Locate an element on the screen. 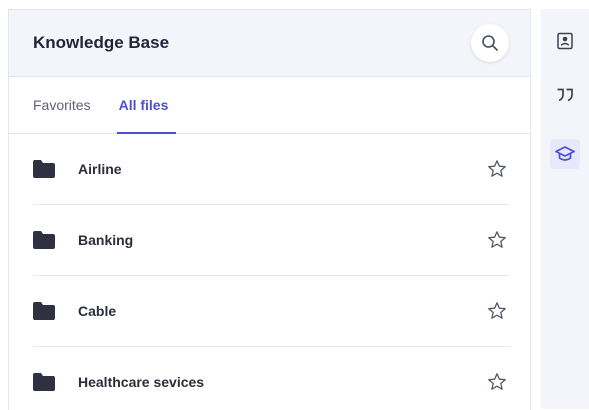 The height and width of the screenshot is (410, 589). contact-card-button is located at coordinates (565, 41).